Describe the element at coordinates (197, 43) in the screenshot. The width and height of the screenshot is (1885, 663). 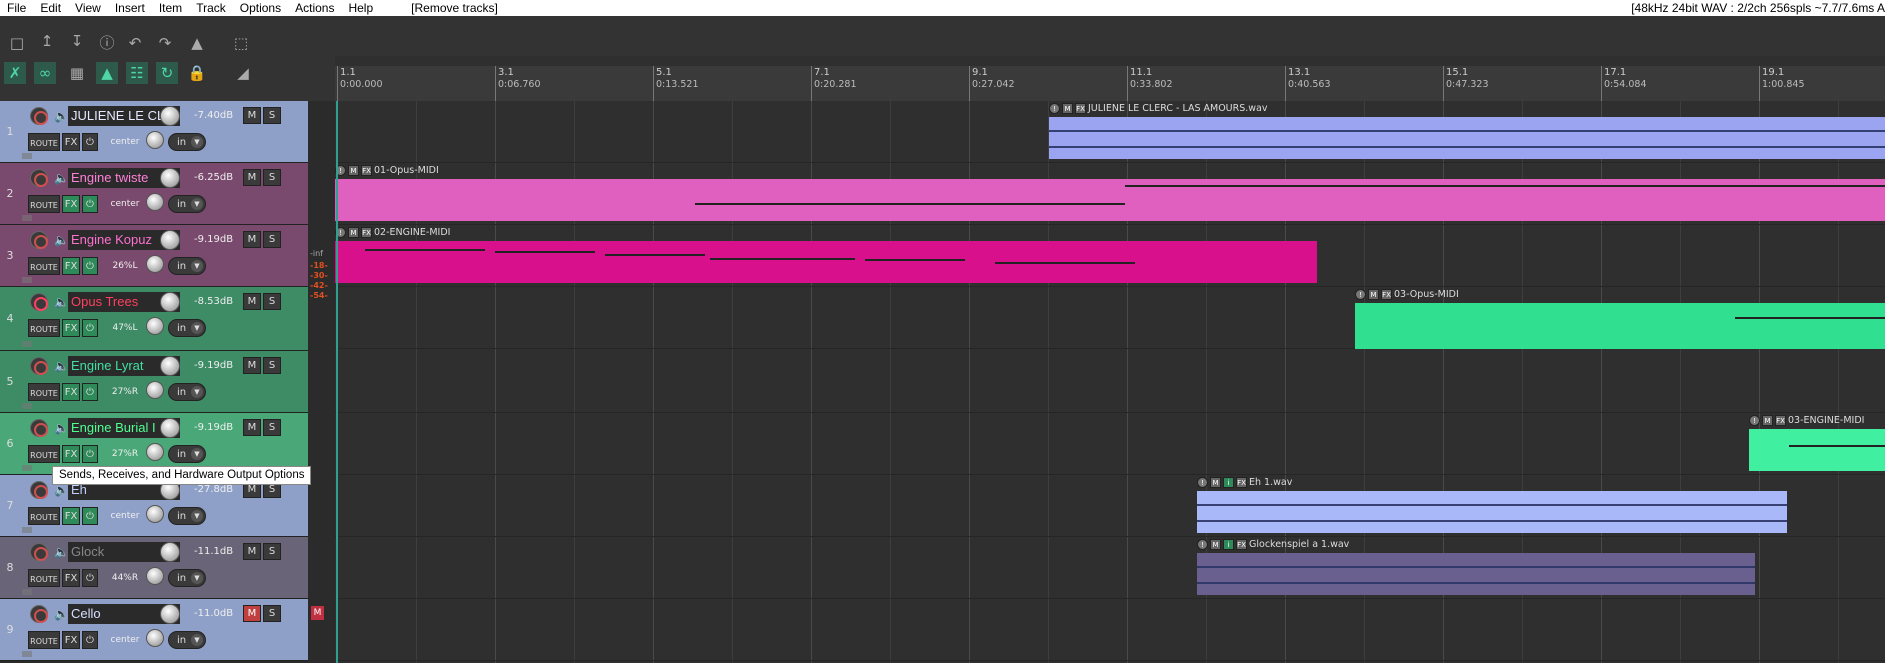
I see `metronome-icon: ▲` at that location.